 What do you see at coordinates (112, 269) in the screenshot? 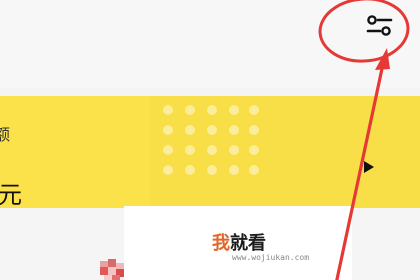
I see `blurred-avatar-icon` at bounding box center [112, 269].